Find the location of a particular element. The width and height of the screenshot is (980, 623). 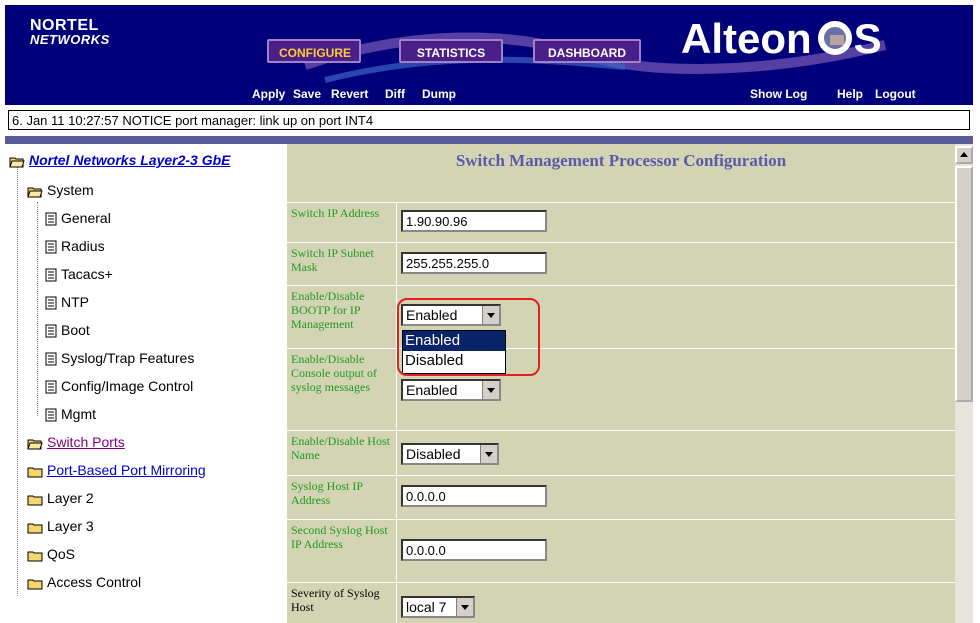

tree-folder-layer3: Layer 3 is located at coordinates (60, 526).